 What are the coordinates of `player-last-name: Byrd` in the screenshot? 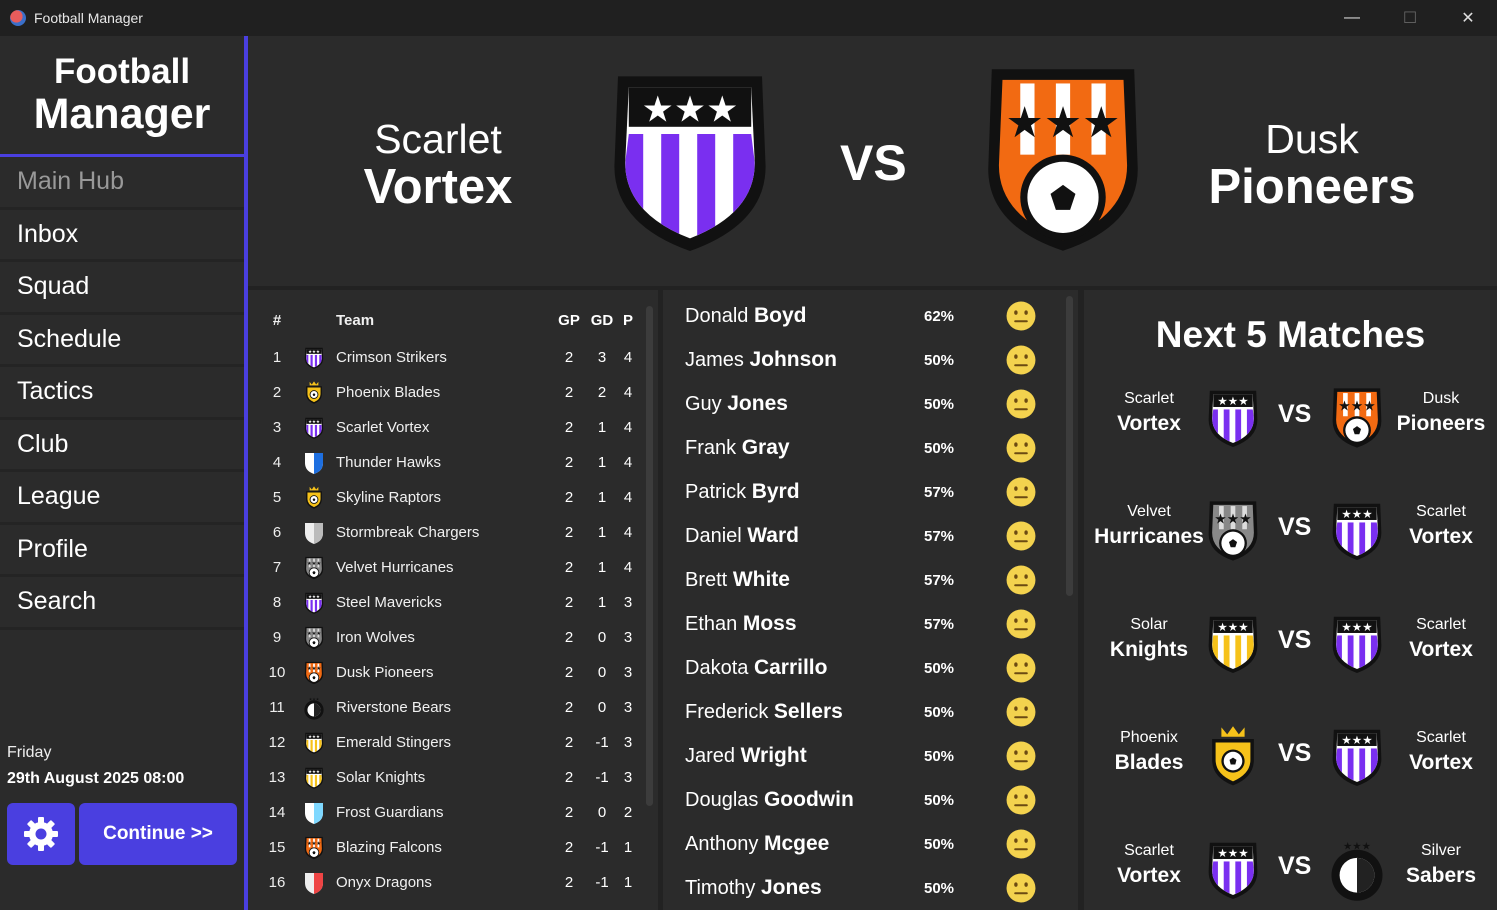 It's located at (775, 491).